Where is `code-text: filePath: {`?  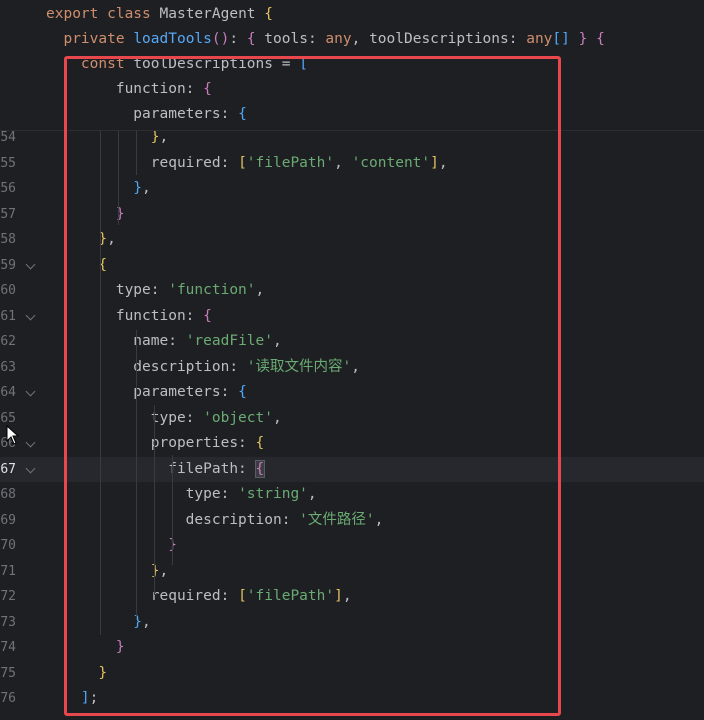
code-text: filePath: { is located at coordinates (156, 469).